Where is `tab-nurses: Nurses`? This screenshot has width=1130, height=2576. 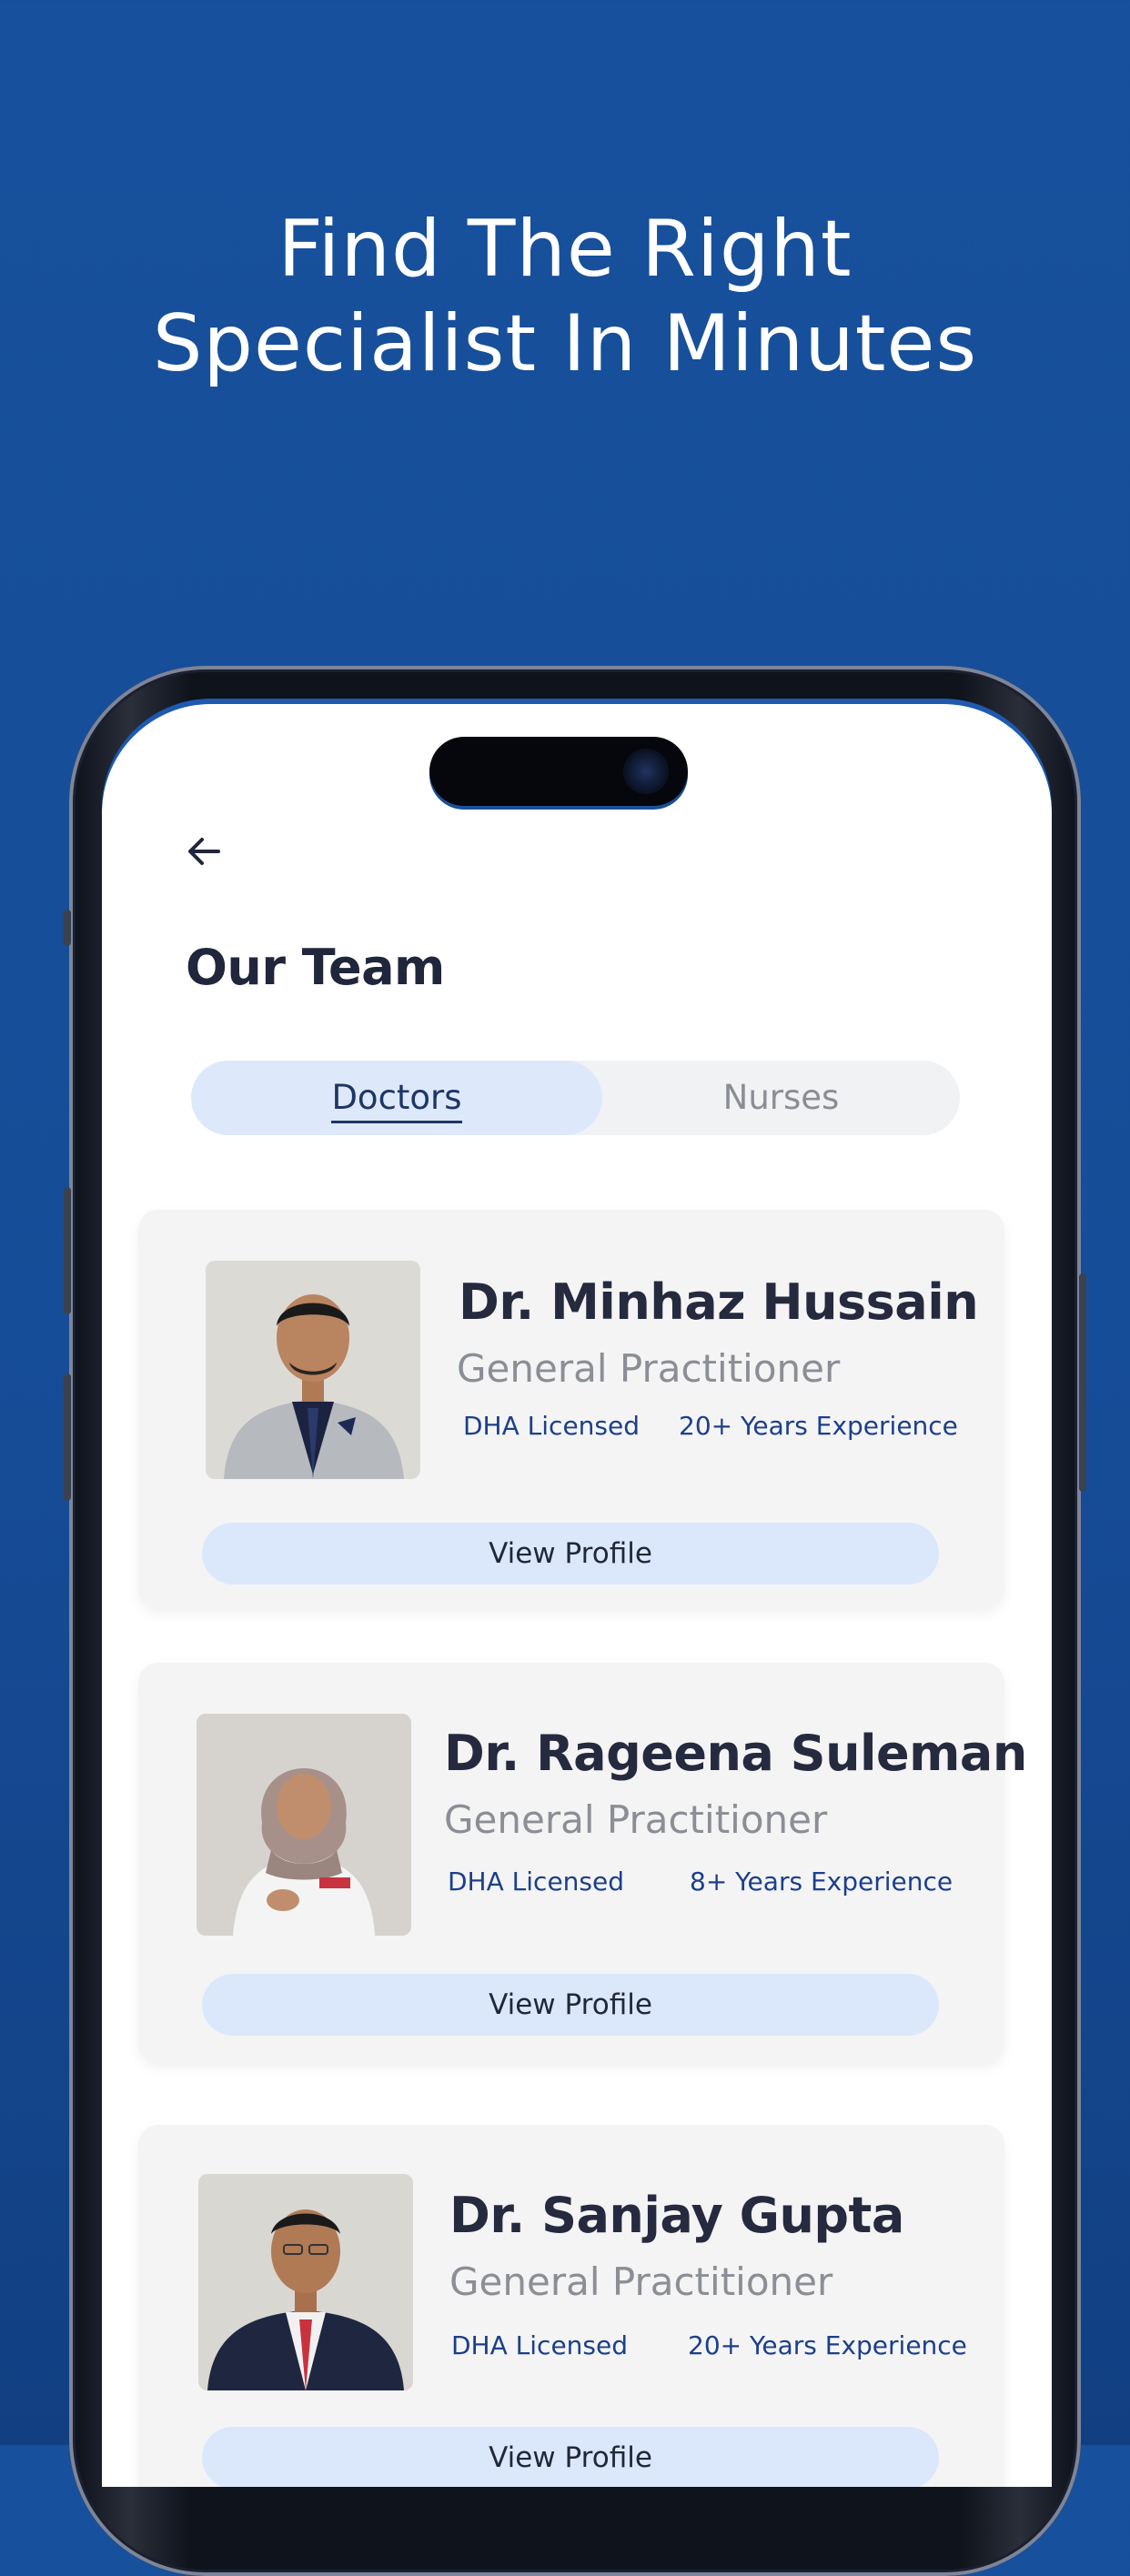 tab-nurses: Nurses is located at coordinates (781, 1098).